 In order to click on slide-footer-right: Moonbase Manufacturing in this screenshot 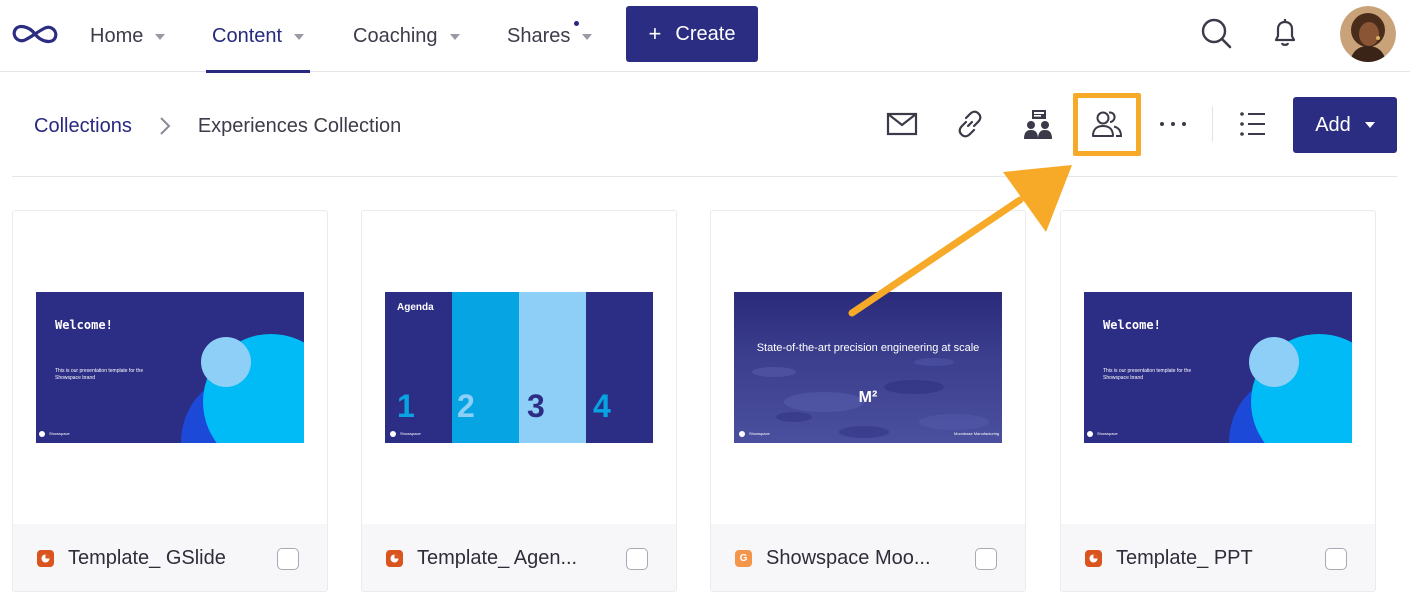, I will do `click(977, 433)`.